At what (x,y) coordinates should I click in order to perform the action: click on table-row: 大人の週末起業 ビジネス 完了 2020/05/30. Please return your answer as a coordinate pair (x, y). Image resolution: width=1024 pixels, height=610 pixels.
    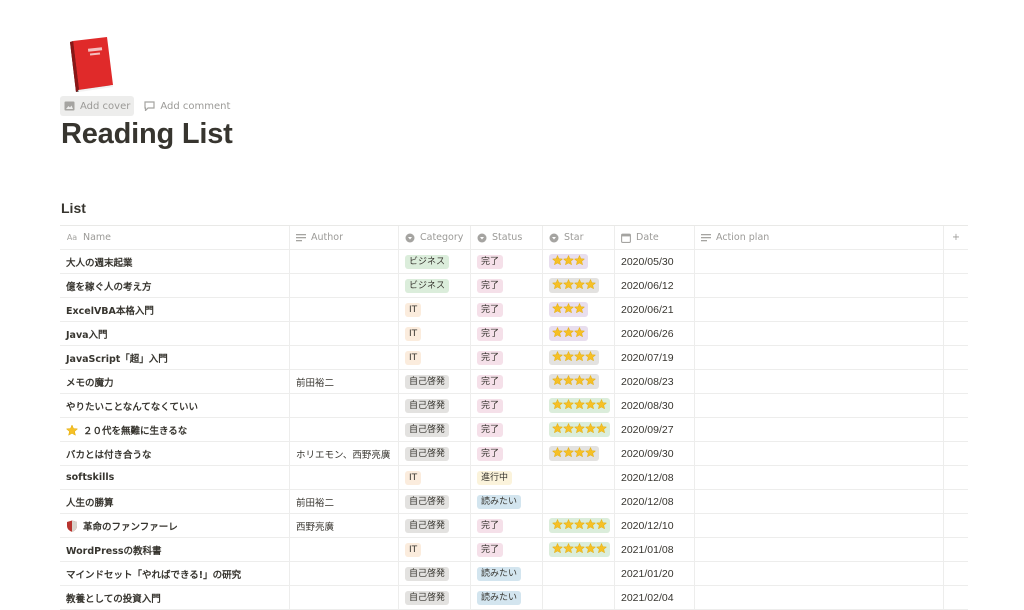
    Looking at the image, I should click on (514, 262).